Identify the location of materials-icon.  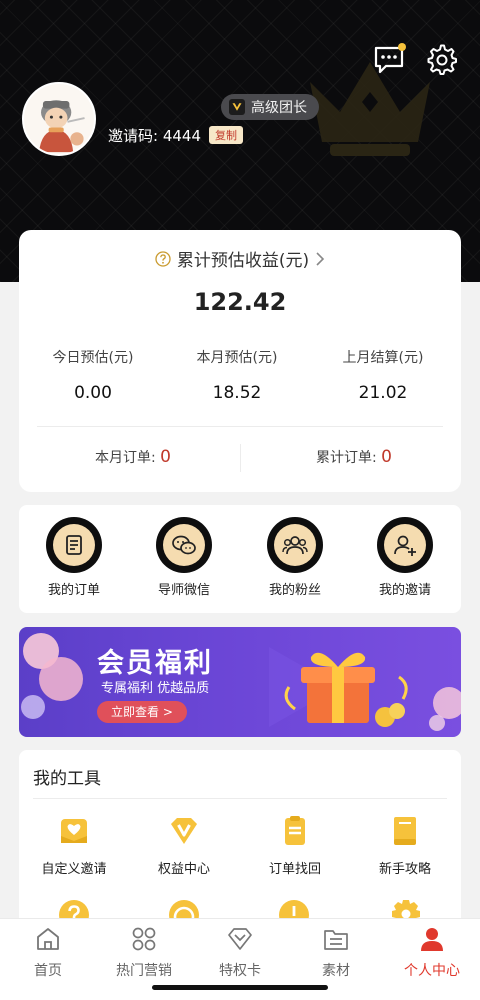
(336, 940).